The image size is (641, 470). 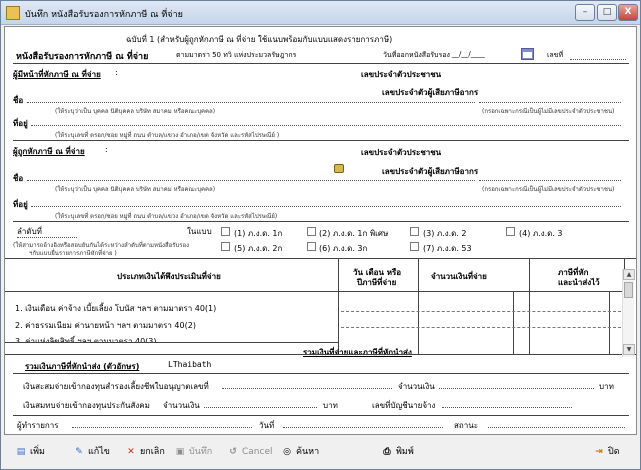 I want to click on window-title: บันทึก หนังสือรับรองการหักภาษี ณ ที่จ่าย, so click(x=104, y=15).